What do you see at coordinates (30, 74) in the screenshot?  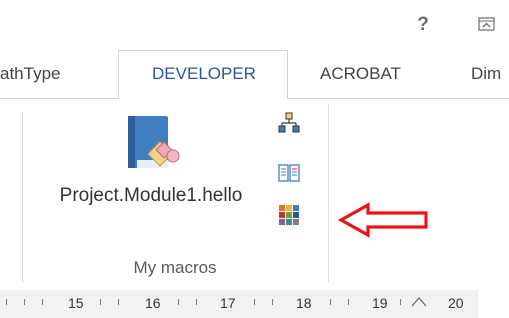 I see `tab-mathtype: athType` at bounding box center [30, 74].